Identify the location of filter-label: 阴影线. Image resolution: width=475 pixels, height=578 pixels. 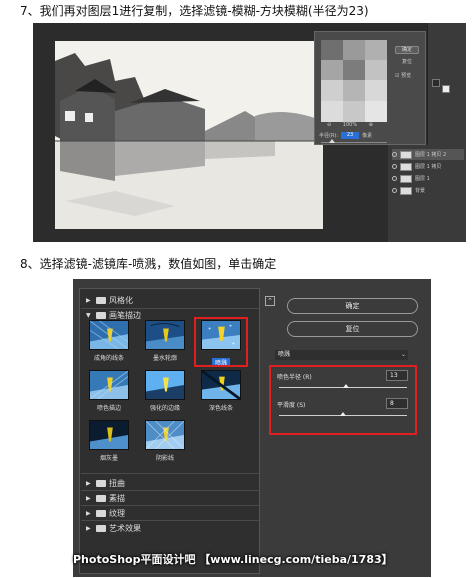
(164, 458).